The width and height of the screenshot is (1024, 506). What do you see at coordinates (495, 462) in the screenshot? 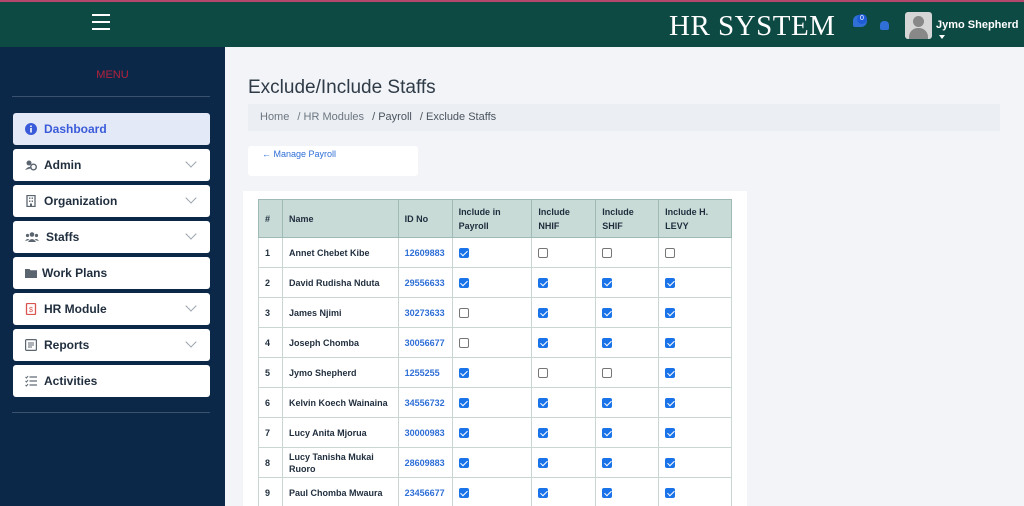
I see `table-row: 8 Lucy Tanisha Mukai Ruoro 28609883` at bounding box center [495, 462].